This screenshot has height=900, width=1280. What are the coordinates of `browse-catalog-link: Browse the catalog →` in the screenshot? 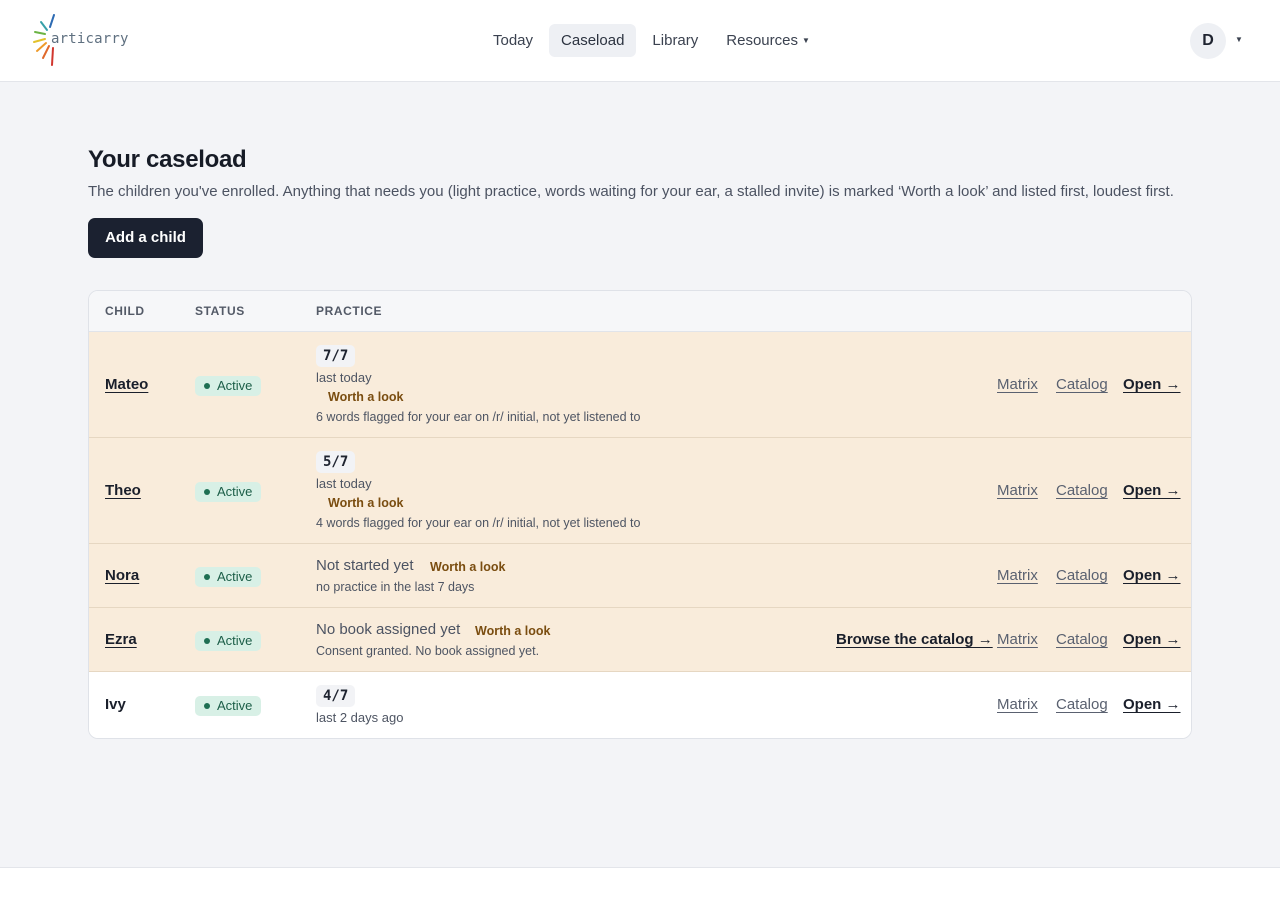 It's located at (914, 639).